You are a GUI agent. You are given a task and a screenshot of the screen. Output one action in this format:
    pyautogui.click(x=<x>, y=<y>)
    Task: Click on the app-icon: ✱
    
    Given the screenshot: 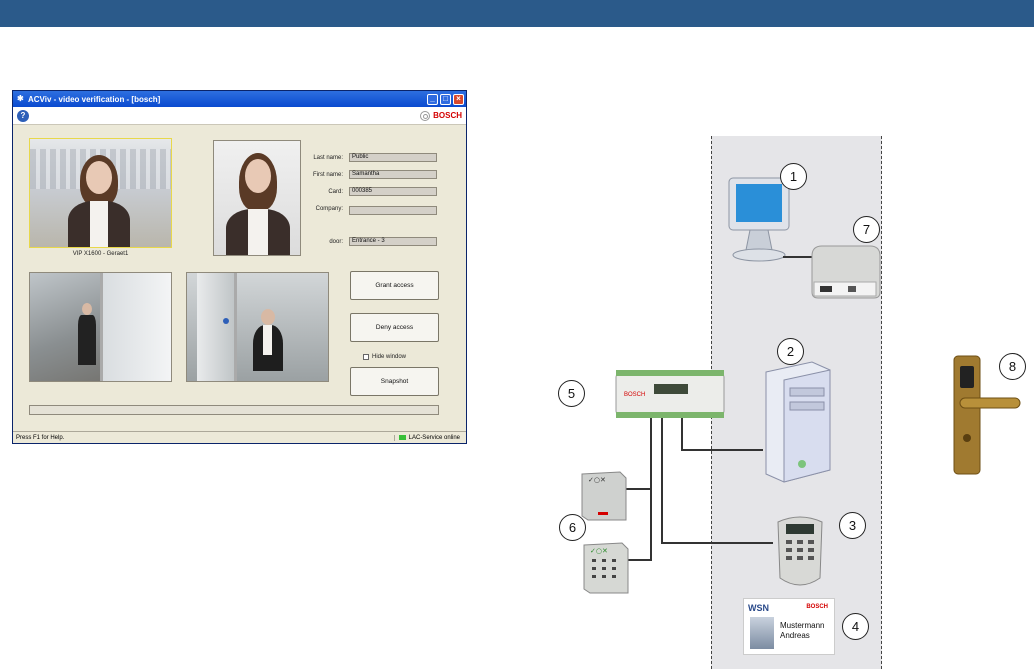 What is the action you would take?
    pyautogui.click(x=20, y=98)
    